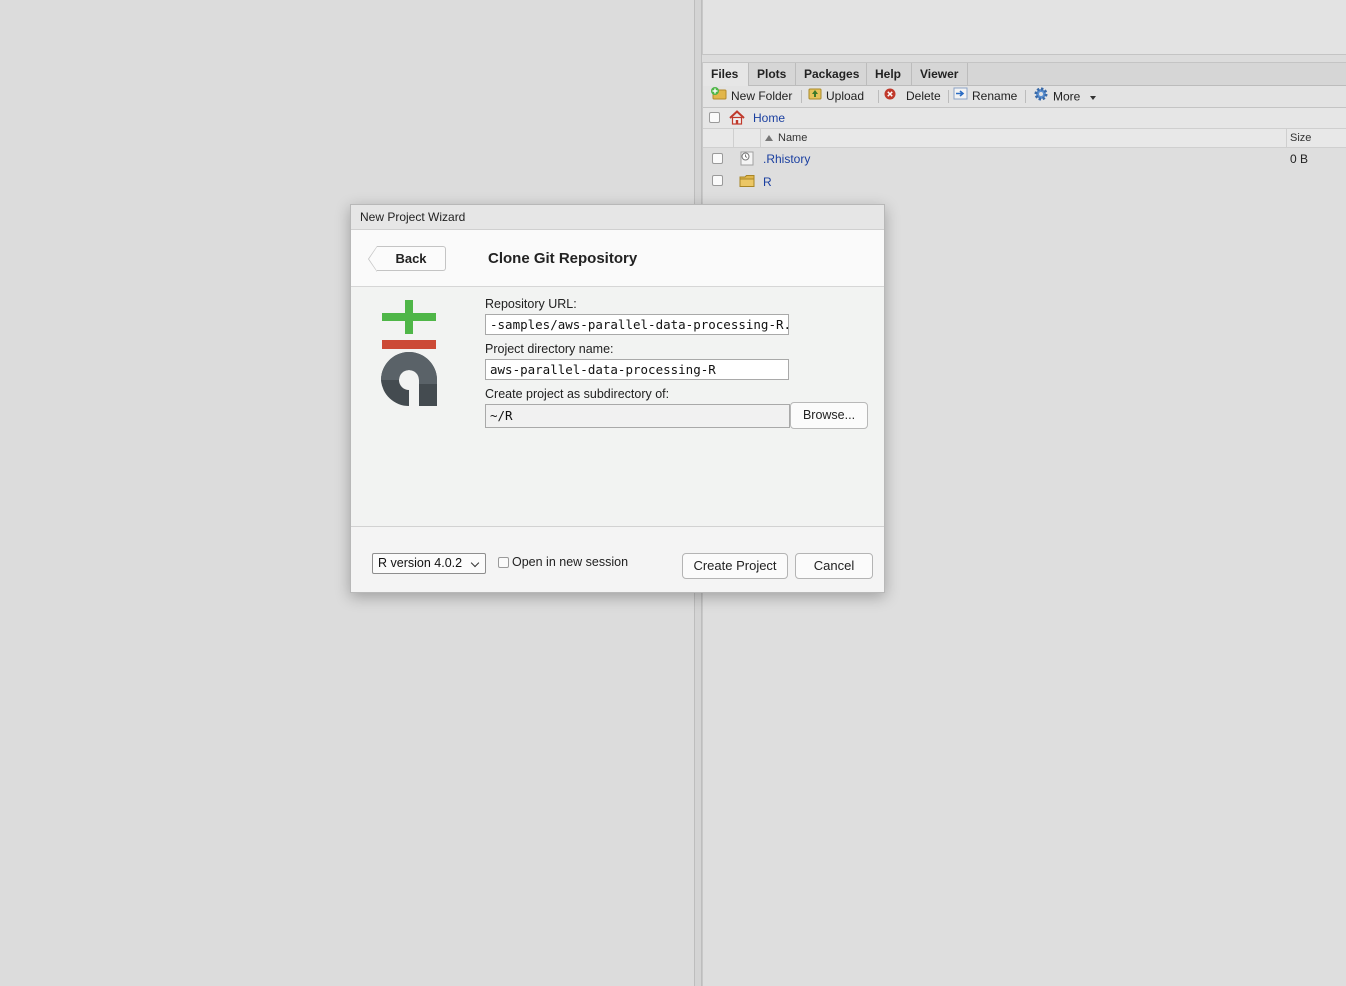 This screenshot has height=986, width=1346. I want to click on tab-help: Help, so click(889, 74).